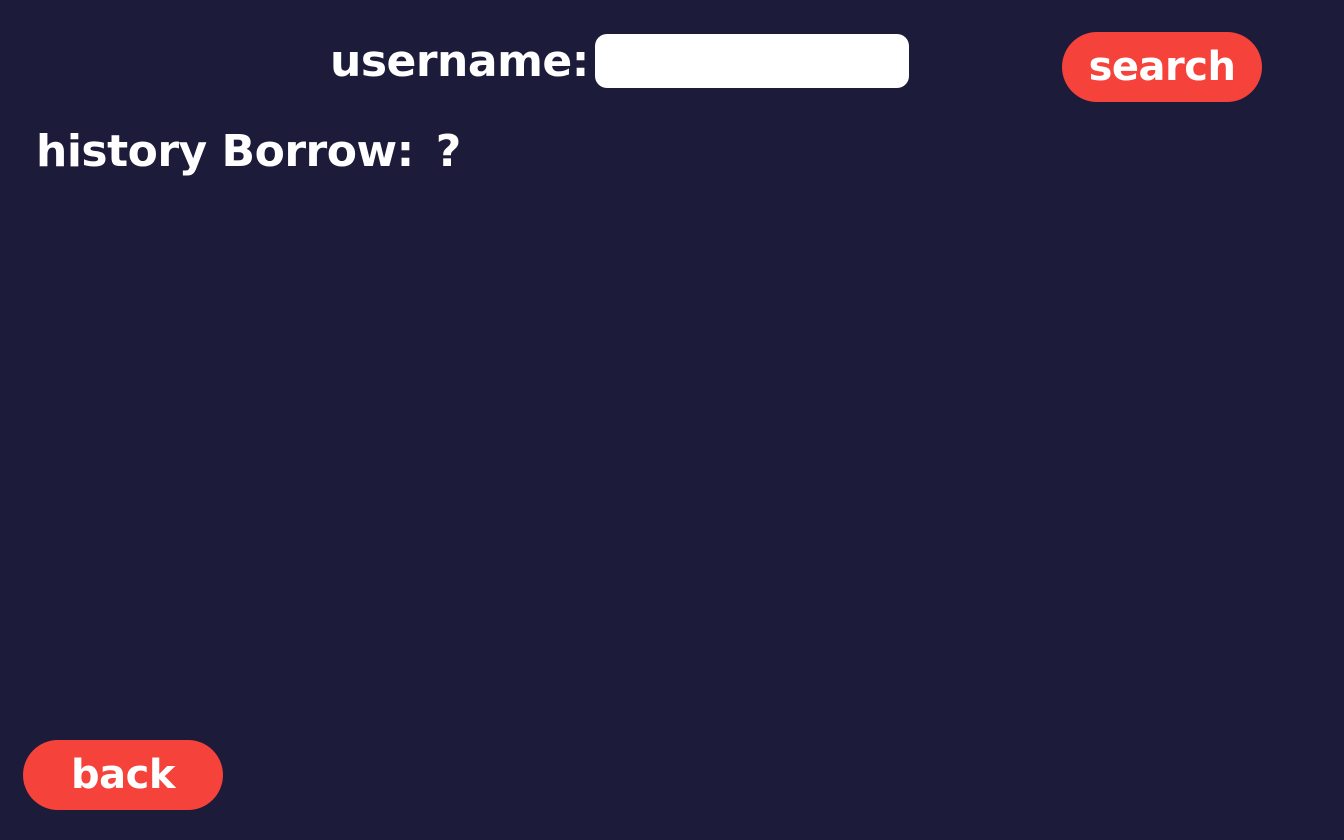 The image size is (1344, 840). I want to click on back-button: back, so click(123, 775).